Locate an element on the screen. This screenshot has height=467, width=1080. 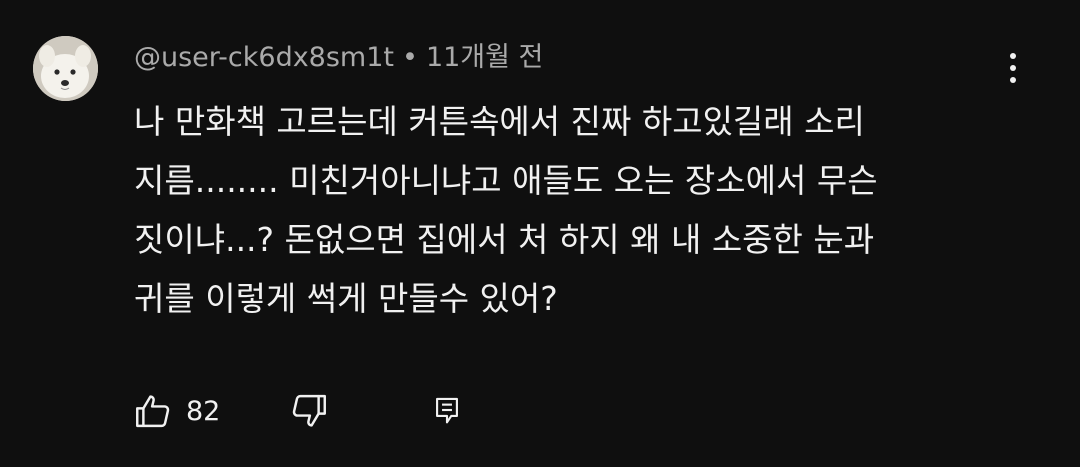
reply-comment-icon is located at coordinates (447, 410).